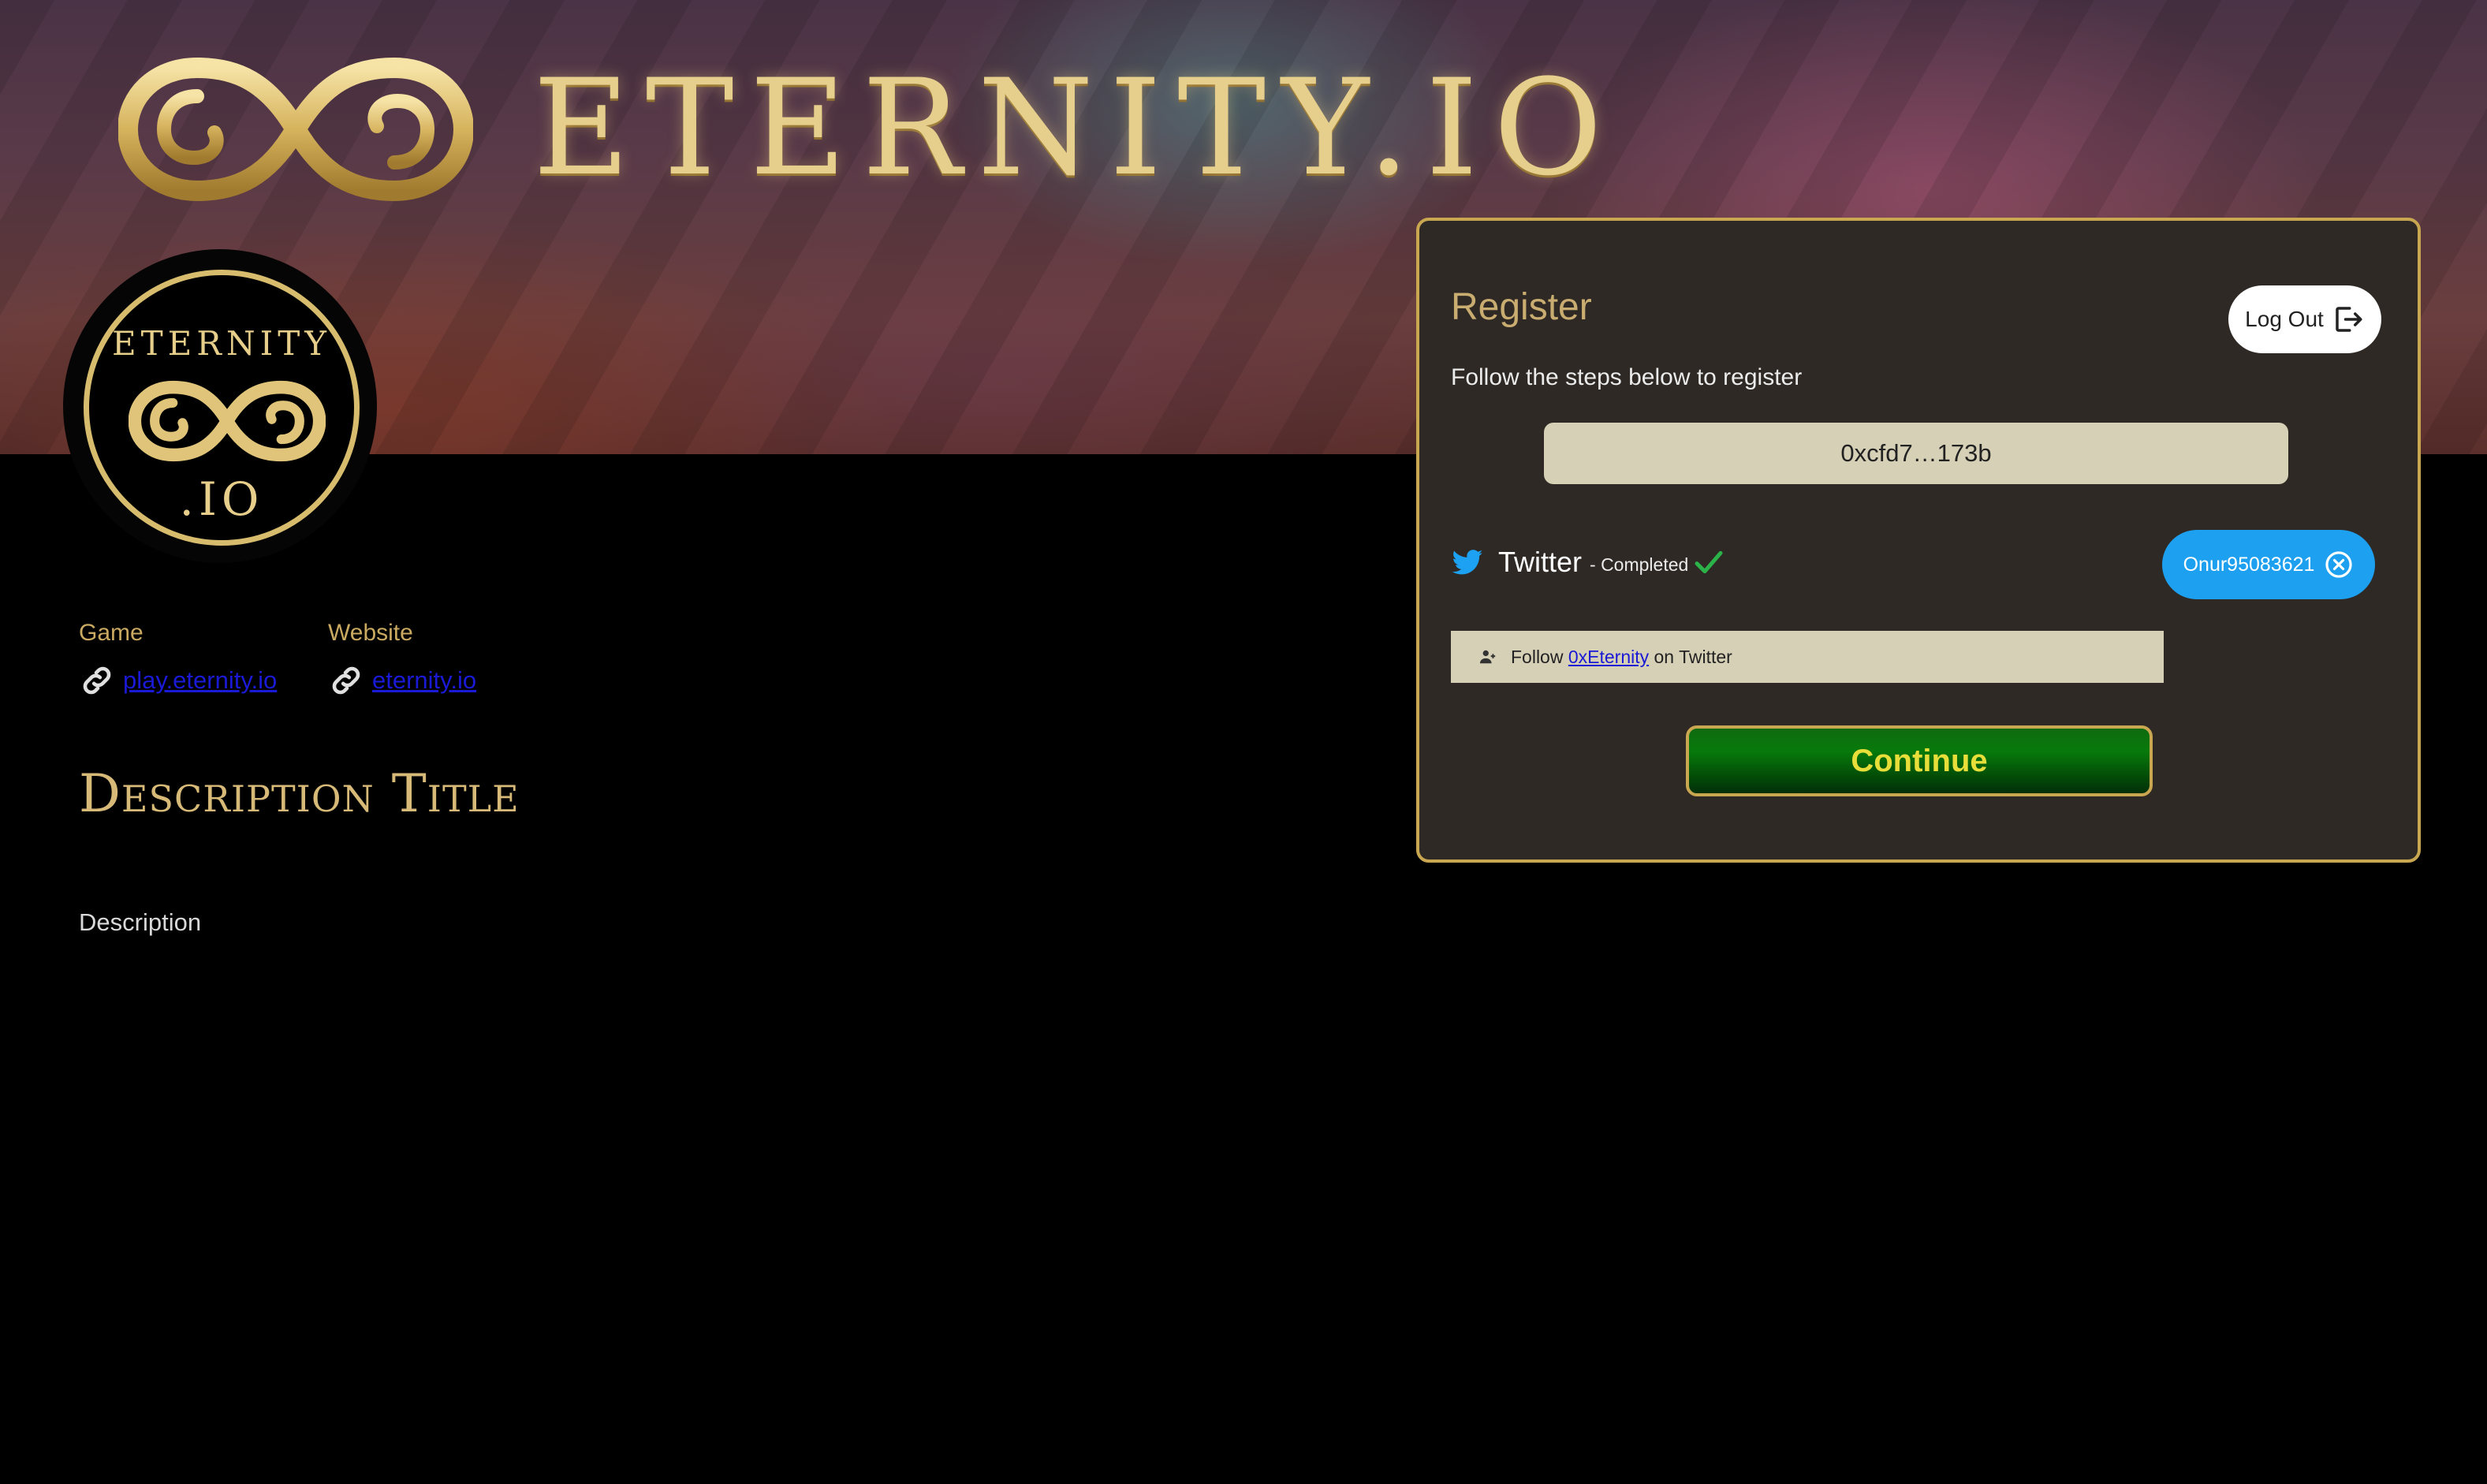 Image resolution: width=2487 pixels, height=1484 pixels. I want to click on infinity-icon, so click(227, 421).